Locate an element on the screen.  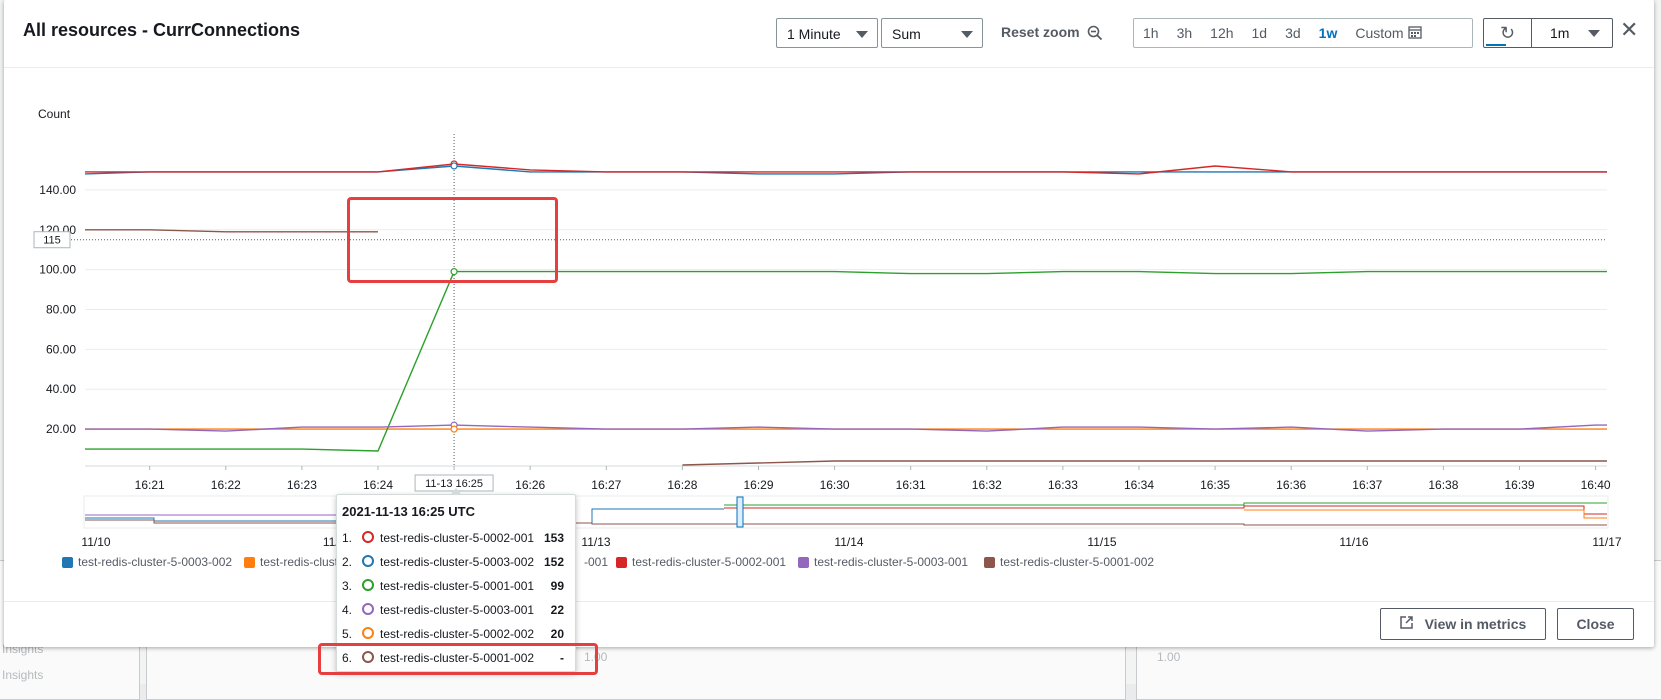
highlight-box-missing-series is located at coordinates (458, 659).